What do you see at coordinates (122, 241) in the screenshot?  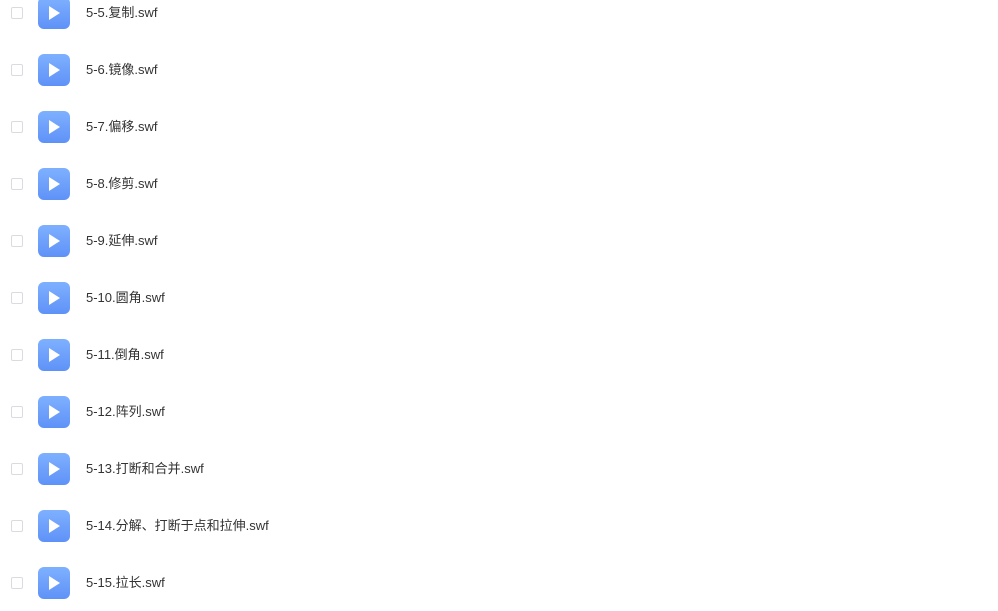 I see `file-name: 5-9.延伸.swf` at bounding box center [122, 241].